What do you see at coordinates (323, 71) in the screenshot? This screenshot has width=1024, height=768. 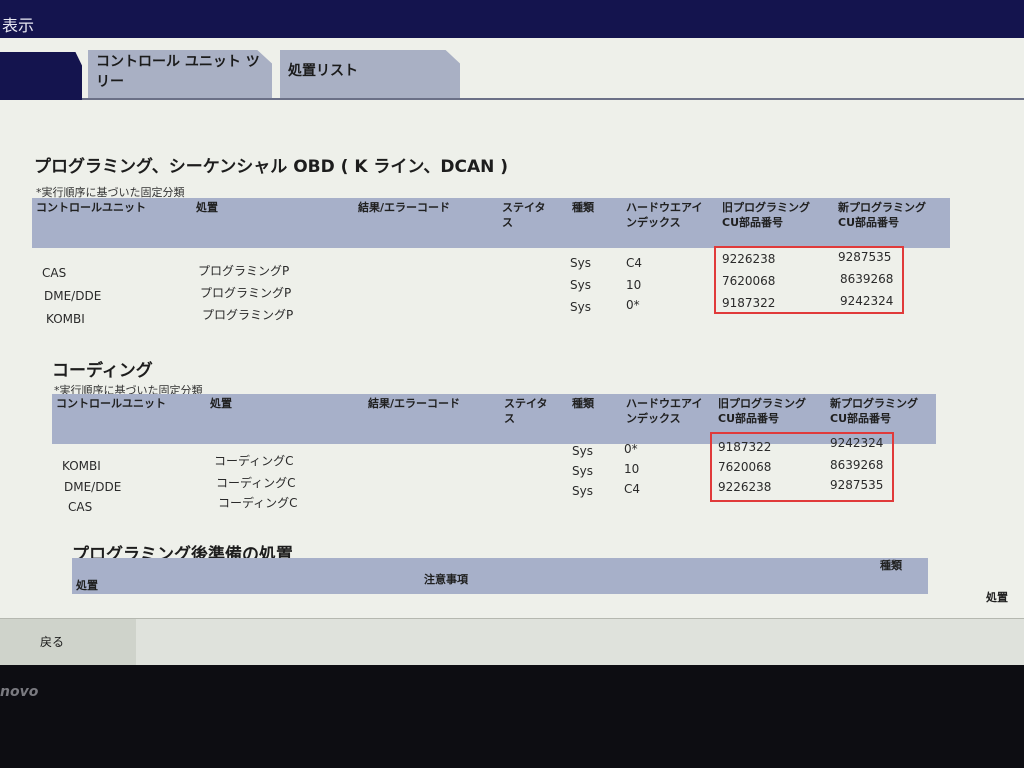 I see `tab-action-list-label: 処置リスト` at bounding box center [323, 71].